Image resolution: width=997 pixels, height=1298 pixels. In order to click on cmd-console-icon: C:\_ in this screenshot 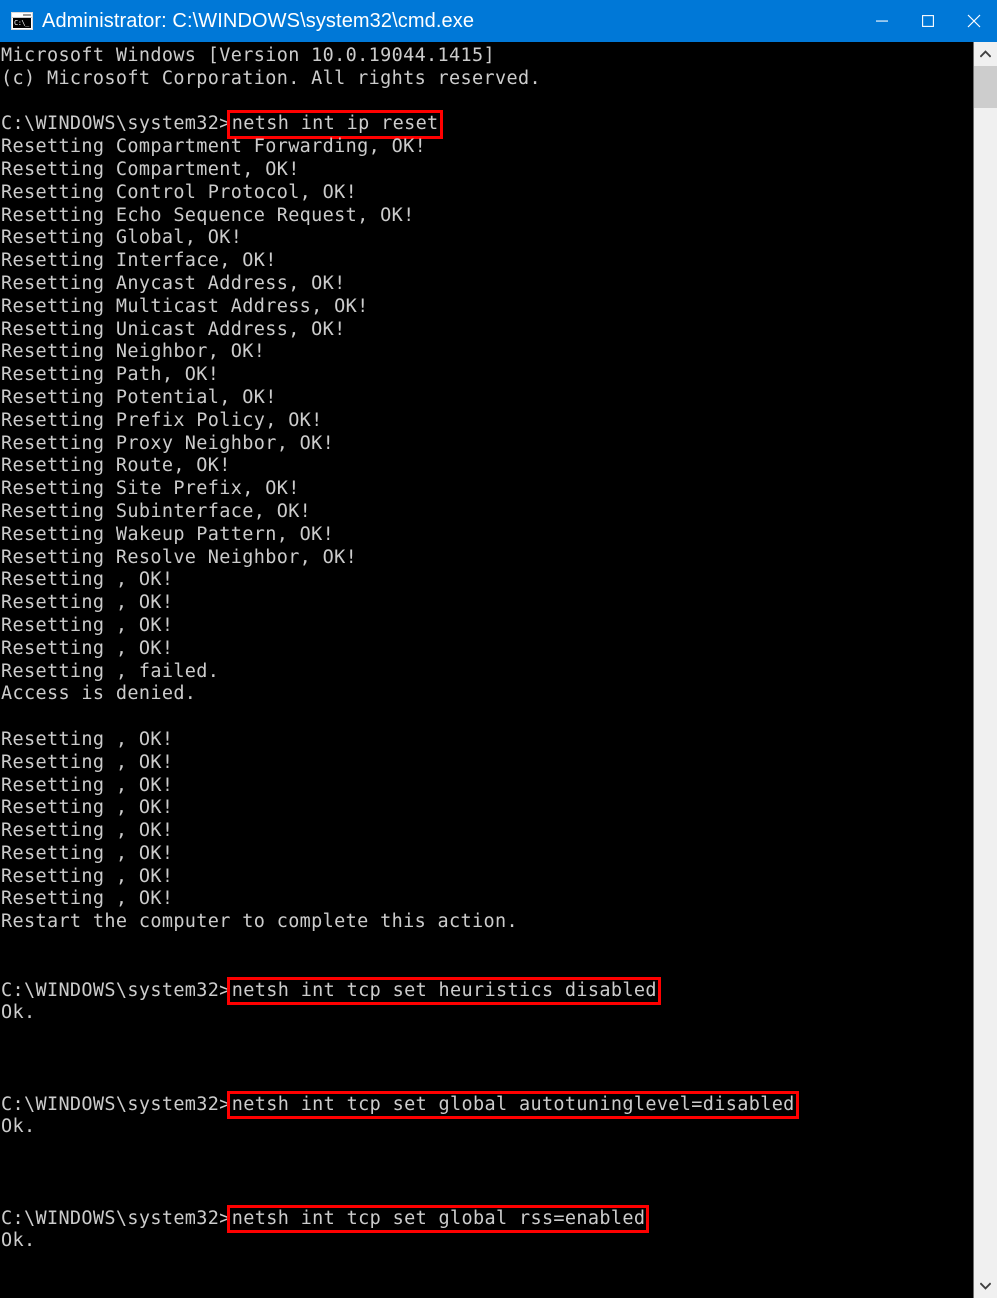, I will do `click(22, 21)`.